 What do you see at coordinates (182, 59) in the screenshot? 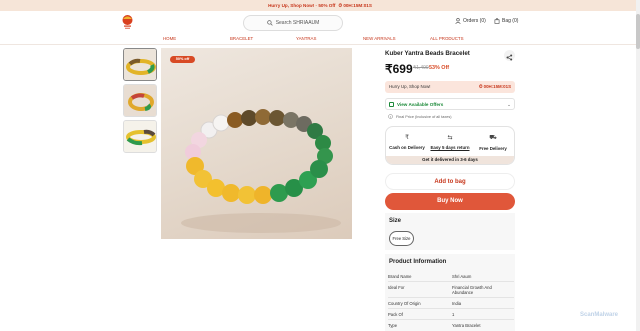
I see `discount-badge: 50% off` at bounding box center [182, 59].